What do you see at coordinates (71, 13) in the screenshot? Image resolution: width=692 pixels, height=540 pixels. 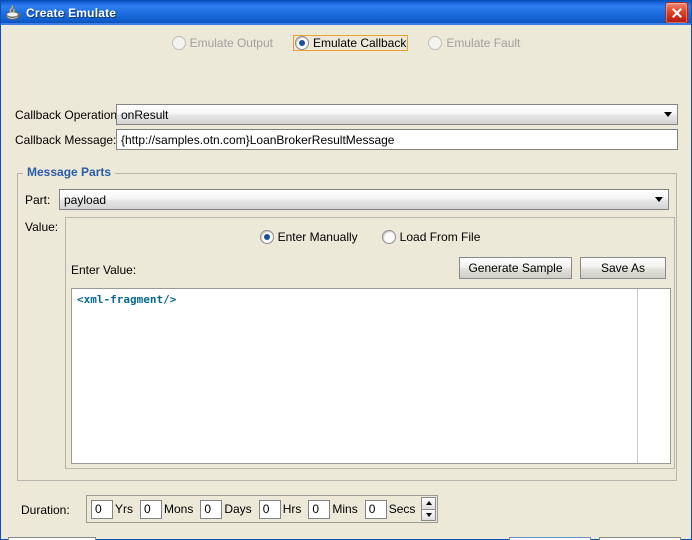 I see `window-title: Create Emulate` at bounding box center [71, 13].